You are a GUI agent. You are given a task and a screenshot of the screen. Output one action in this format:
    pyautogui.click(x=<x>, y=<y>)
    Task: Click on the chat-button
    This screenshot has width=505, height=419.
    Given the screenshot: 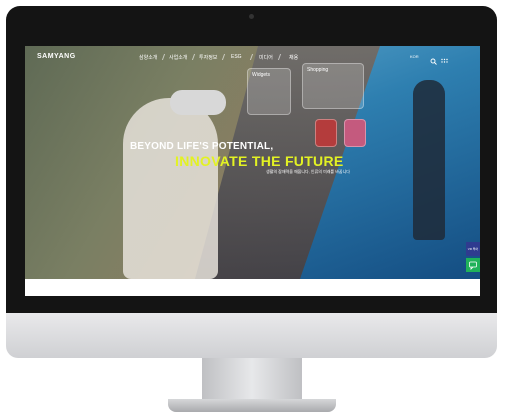 What is the action you would take?
    pyautogui.click(x=473, y=265)
    